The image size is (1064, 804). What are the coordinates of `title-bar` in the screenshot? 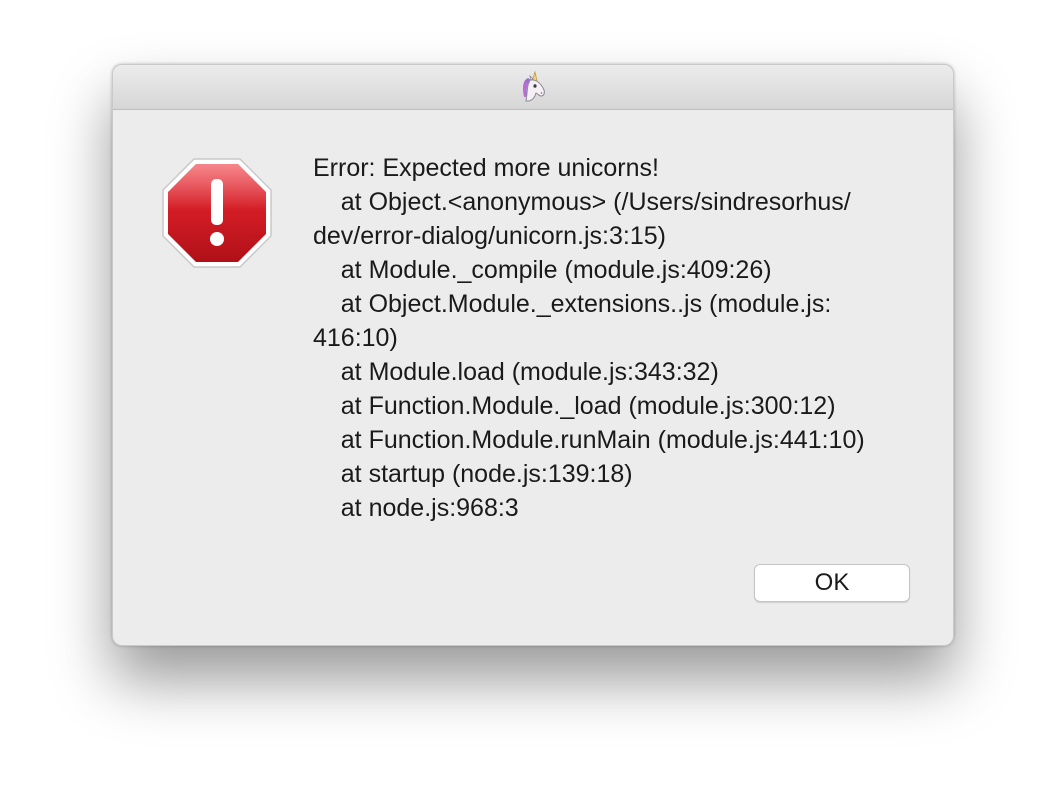 It's located at (533, 87).